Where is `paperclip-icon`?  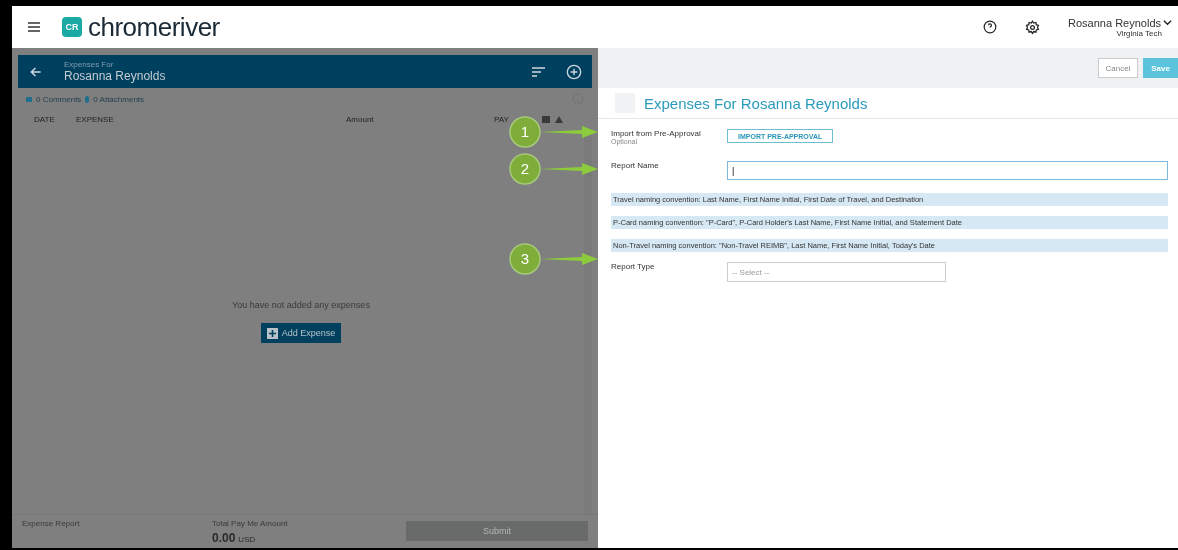
paperclip-icon is located at coordinates (87, 99).